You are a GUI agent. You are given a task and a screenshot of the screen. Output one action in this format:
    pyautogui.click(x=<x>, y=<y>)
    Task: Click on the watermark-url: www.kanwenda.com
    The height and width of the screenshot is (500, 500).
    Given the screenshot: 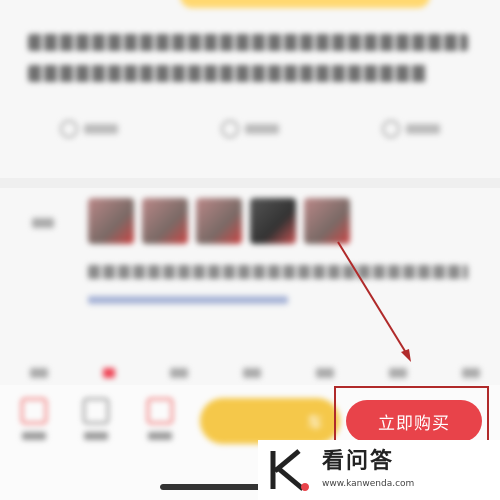 What is the action you would take?
    pyautogui.click(x=368, y=484)
    